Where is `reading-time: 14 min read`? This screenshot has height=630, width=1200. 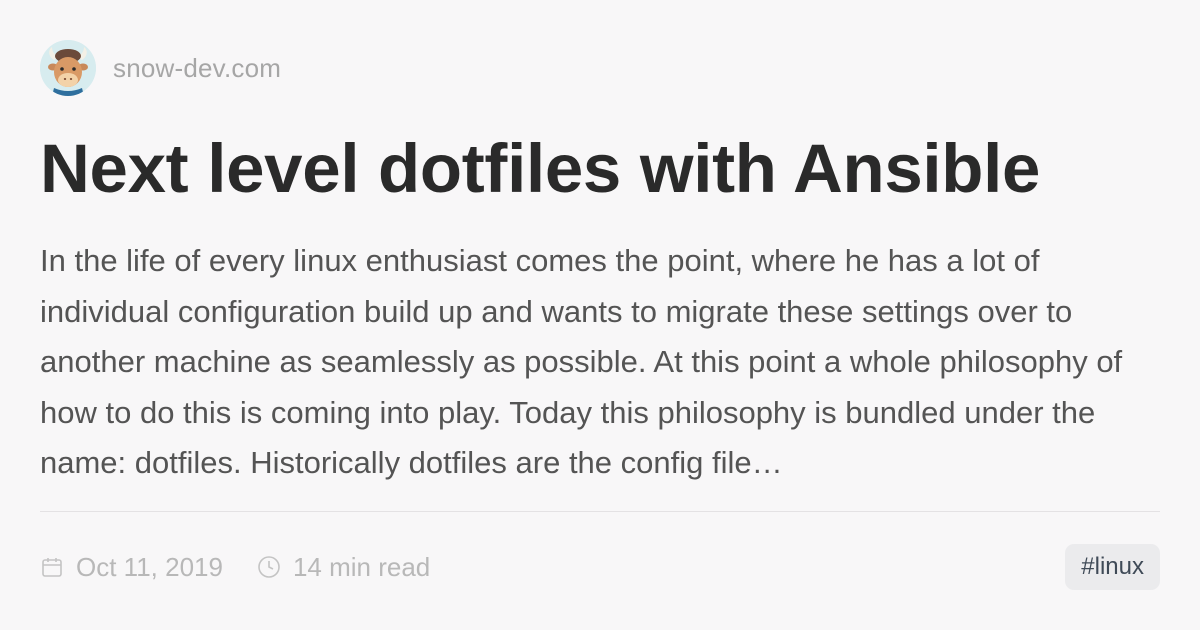 reading-time: 14 min read is located at coordinates (343, 567).